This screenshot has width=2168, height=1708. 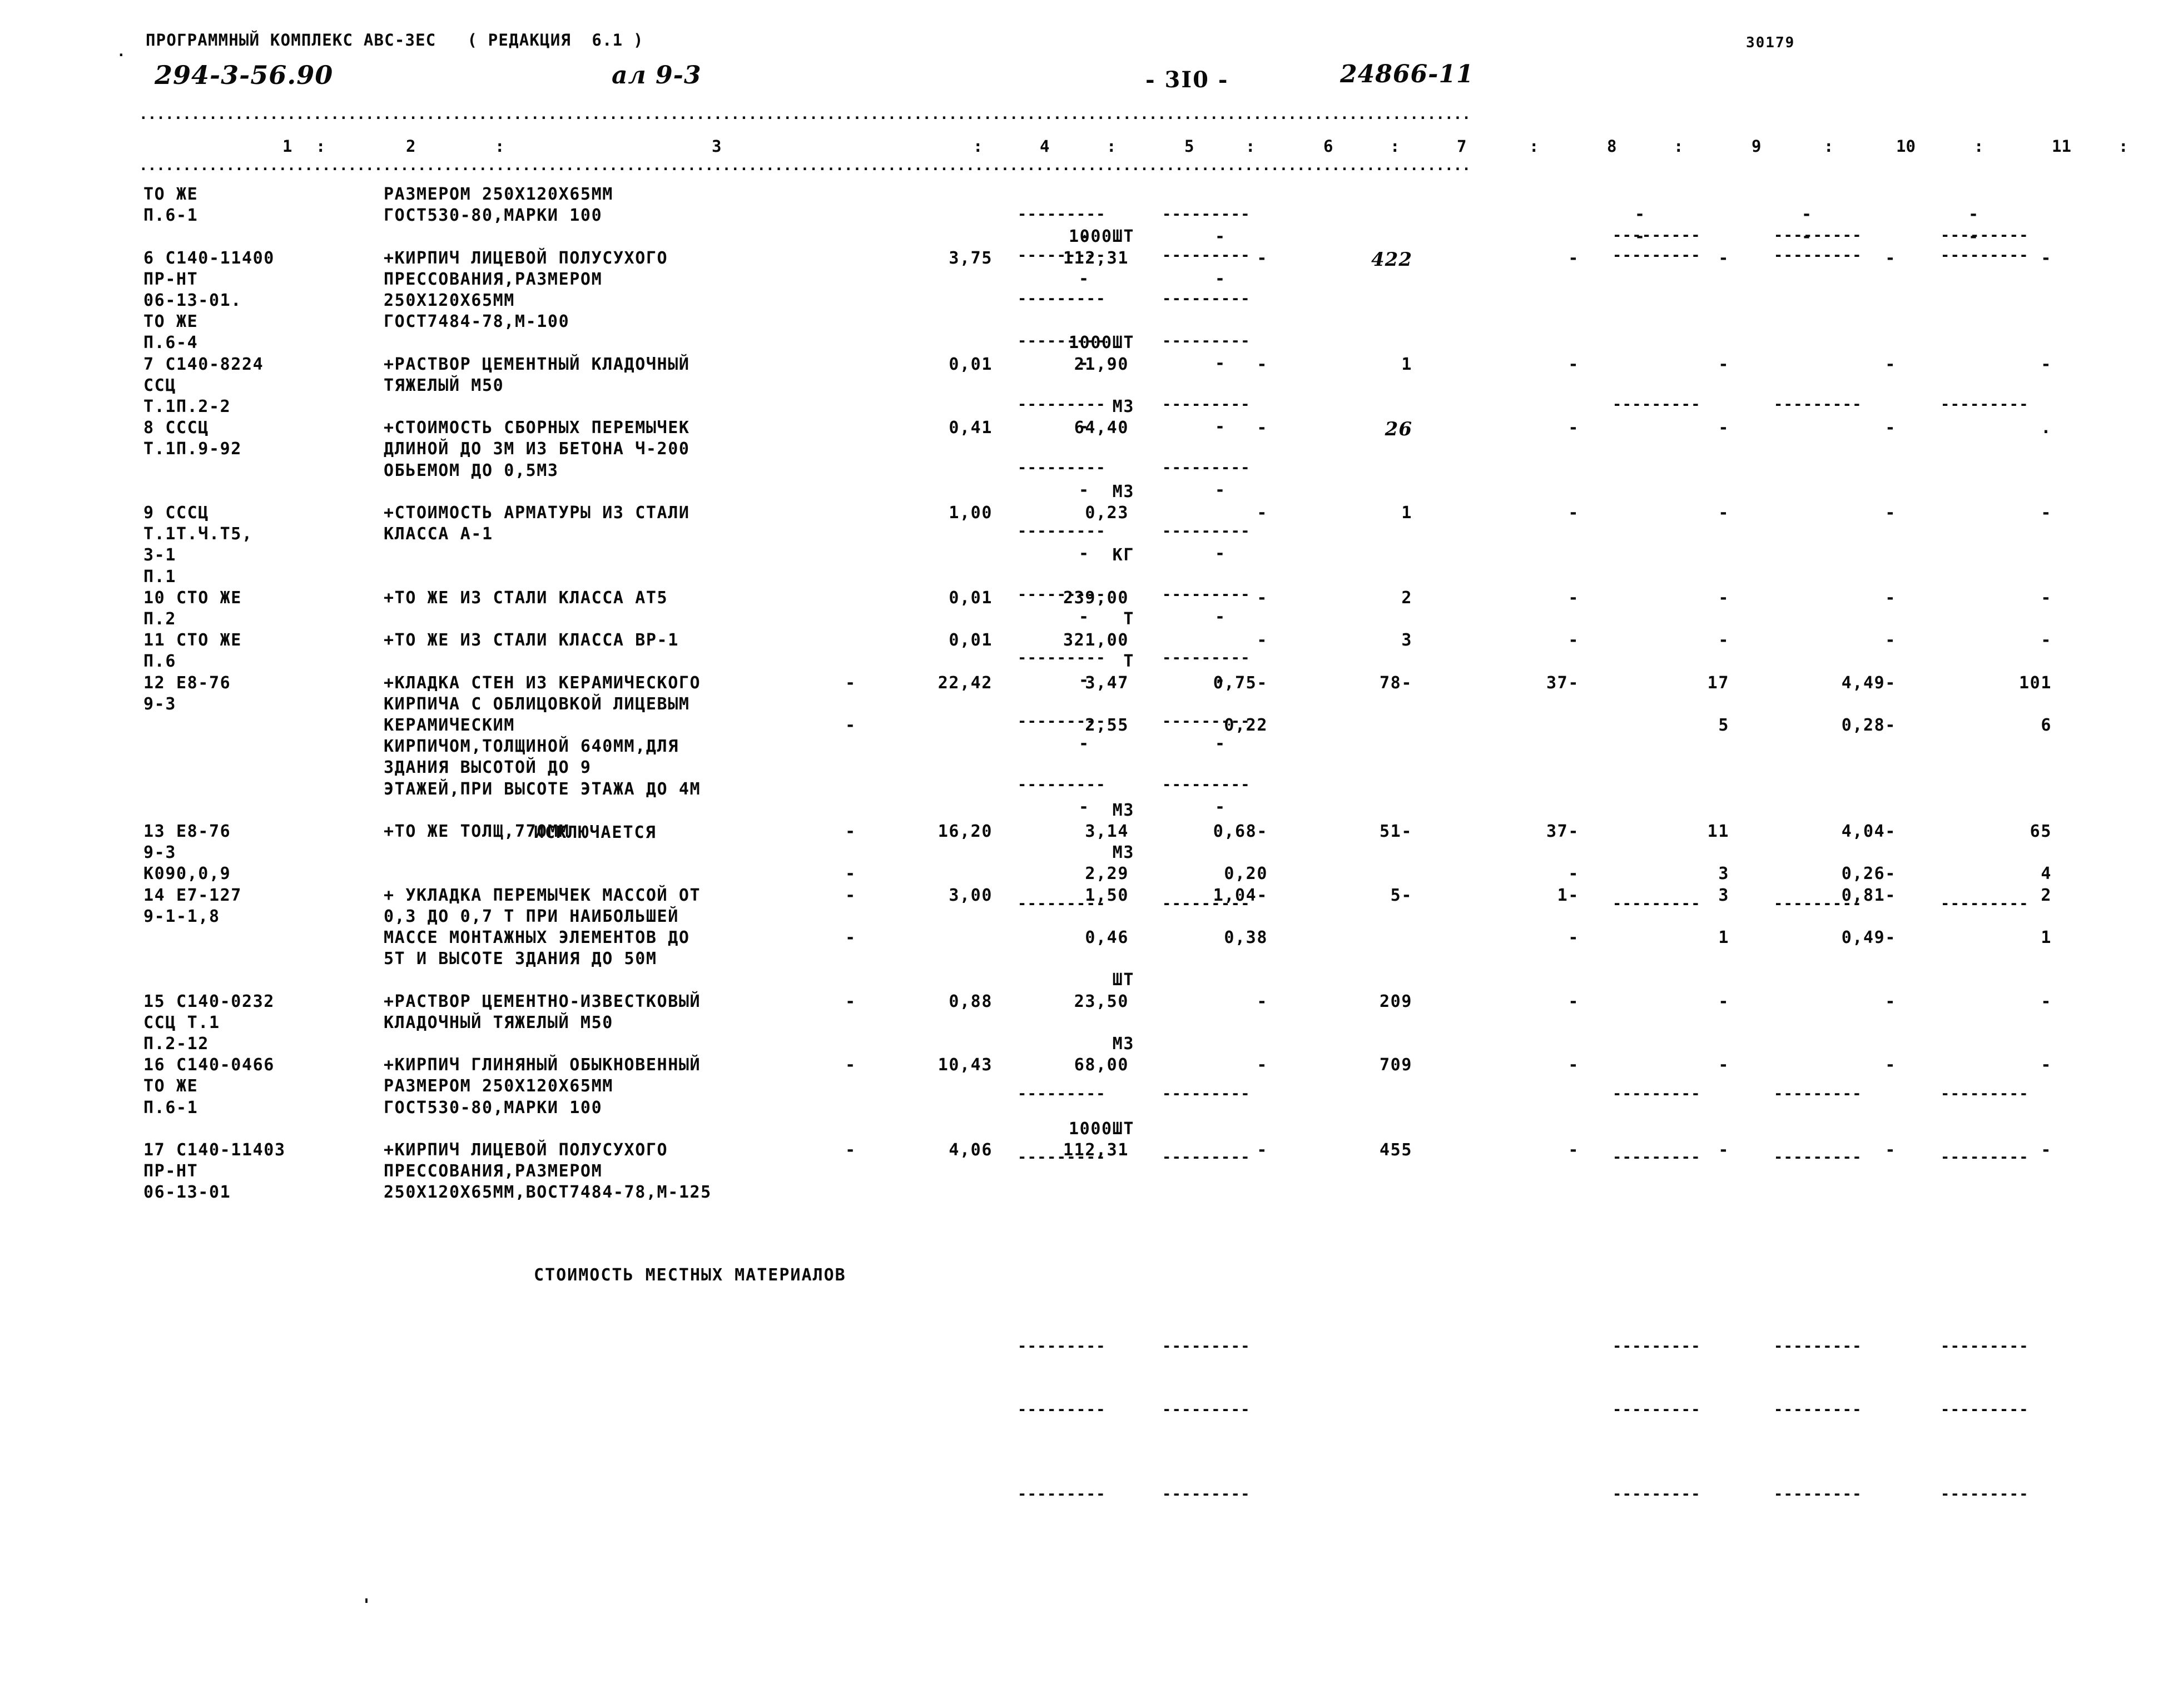 I want to click on row-code: П.6-1, so click(x=171, y=1108).